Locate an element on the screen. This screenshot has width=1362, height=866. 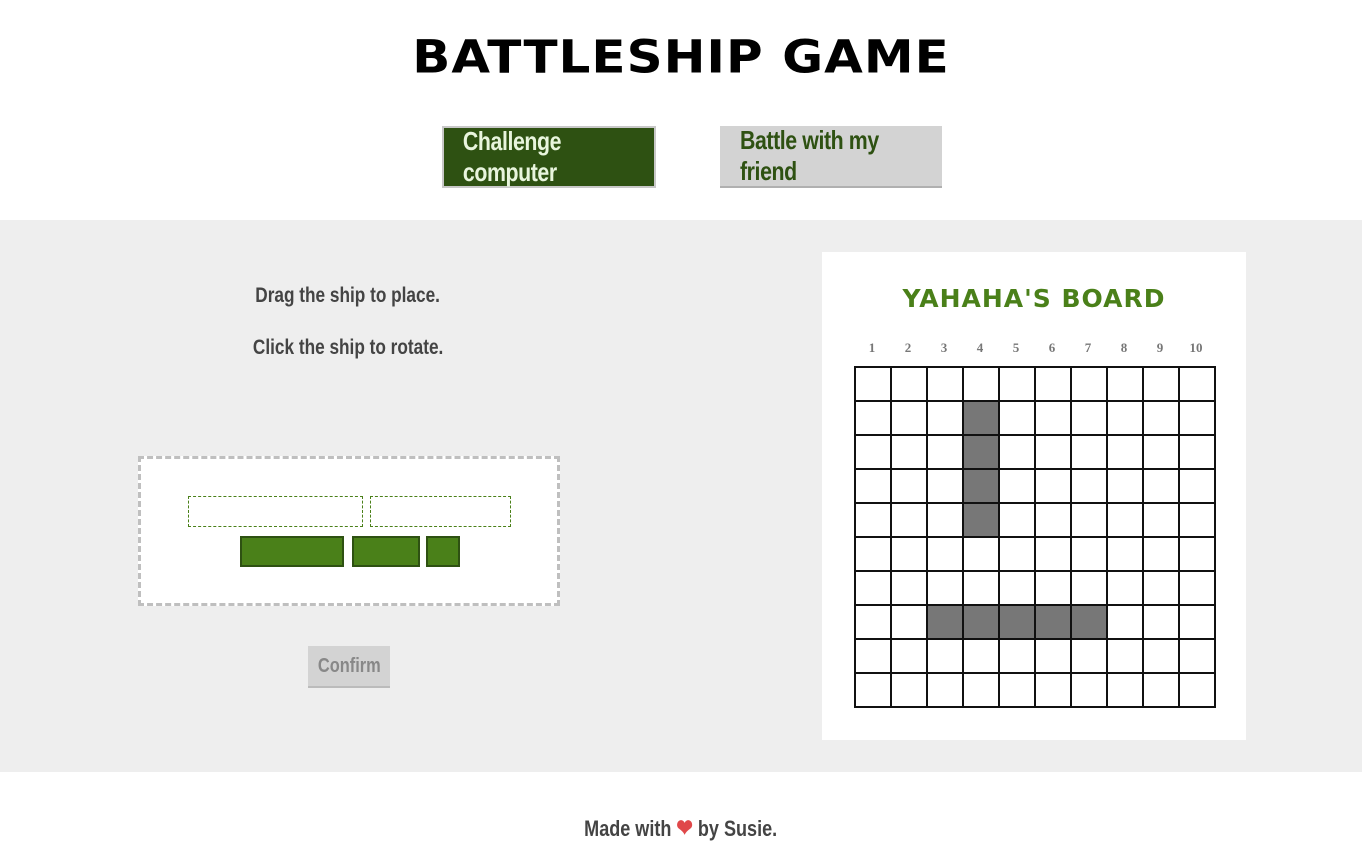
battle-friend-button: Battle with my friend is located at coordinates (831, 156).